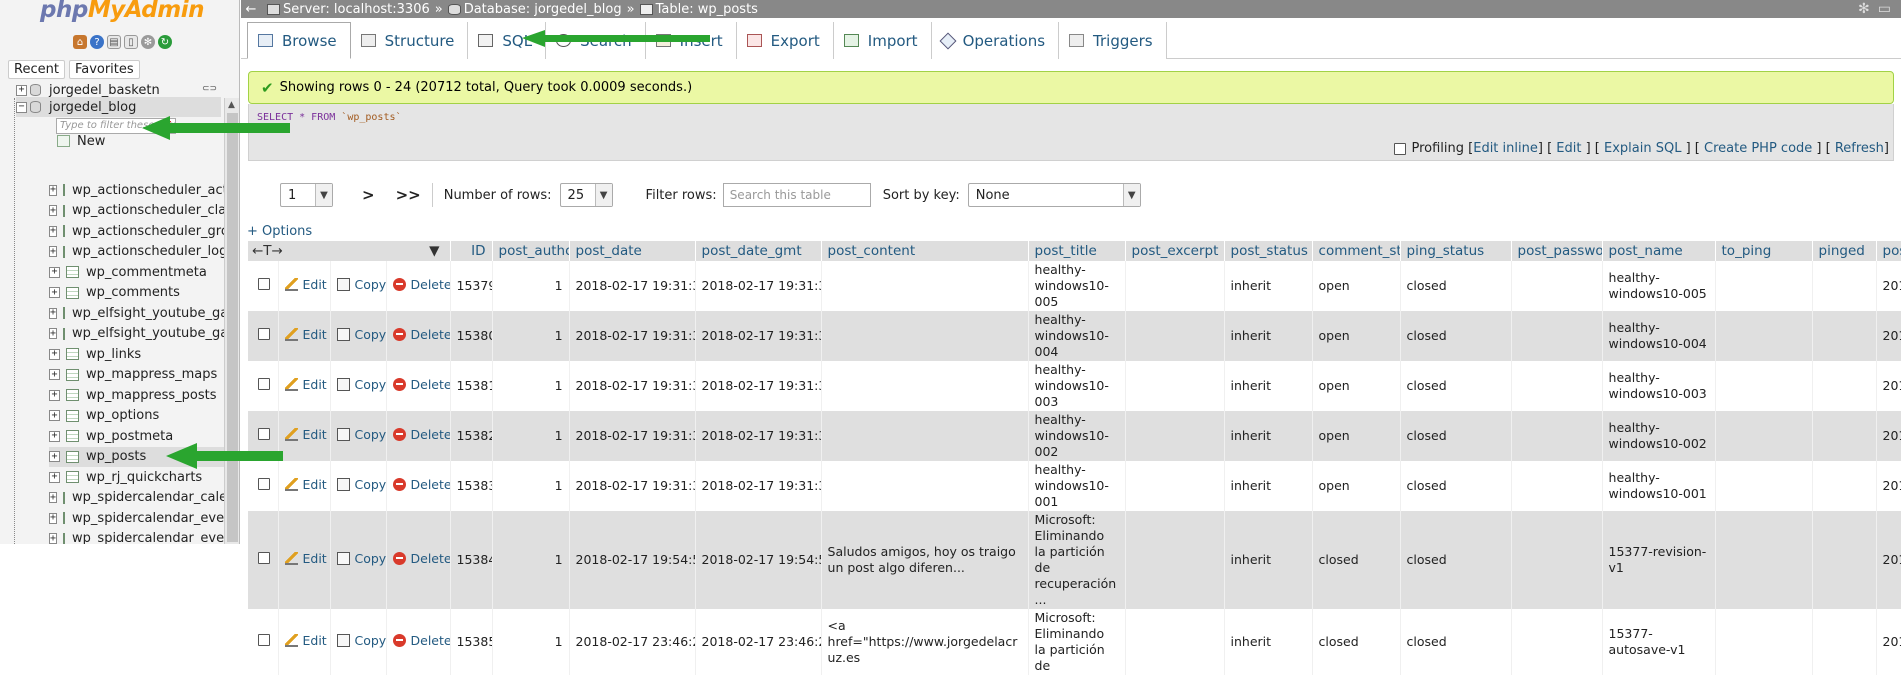 This screenshot has width=1901, height=675. What do you see at coordinates (1888, 642) in the screenshot?
I see `cell-post-modified: 2018-` at bounding box center [1888, 642].